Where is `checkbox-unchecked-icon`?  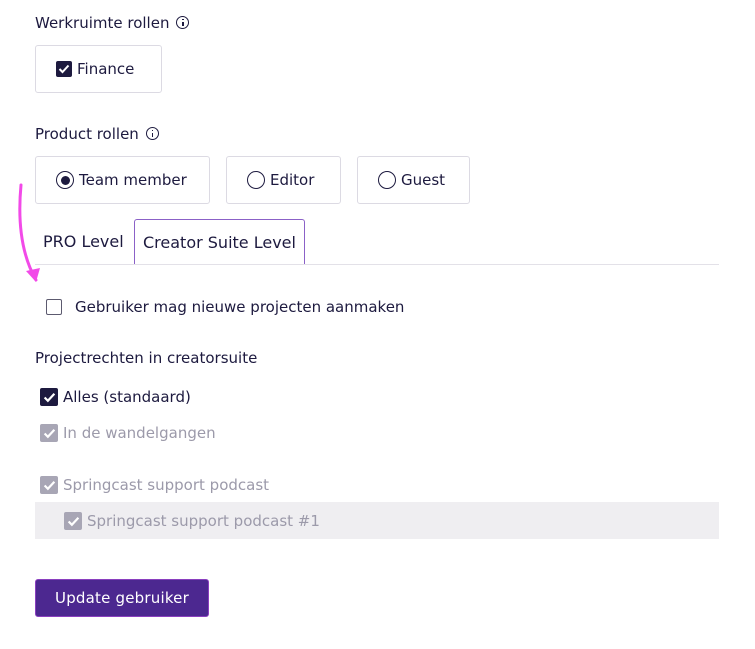
checkbox-unchecked-icon is located at coordinates (54, 307).